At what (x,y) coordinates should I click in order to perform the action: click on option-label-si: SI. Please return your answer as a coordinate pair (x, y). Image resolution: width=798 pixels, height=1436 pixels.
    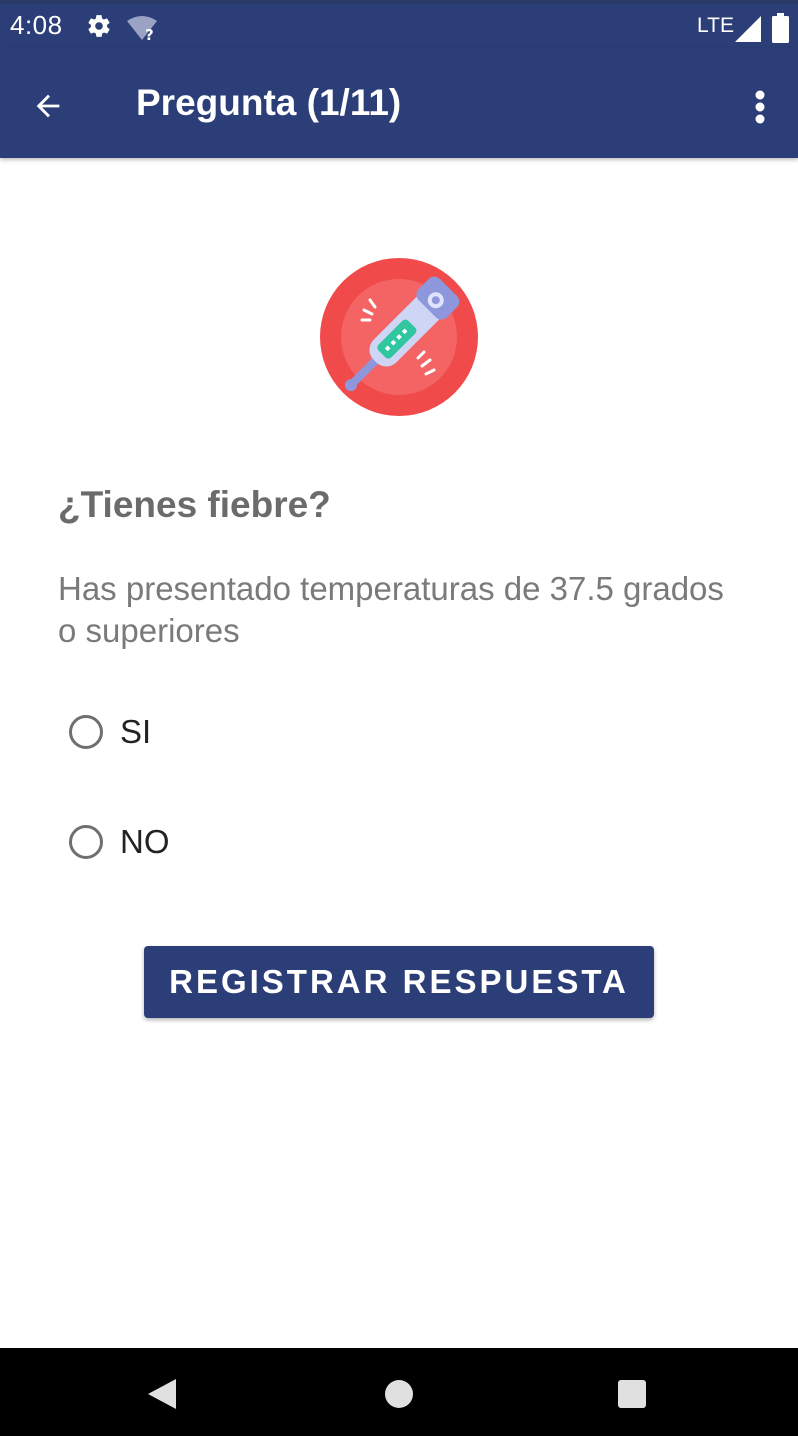
    Looking at the image, I should click on (136, 731).